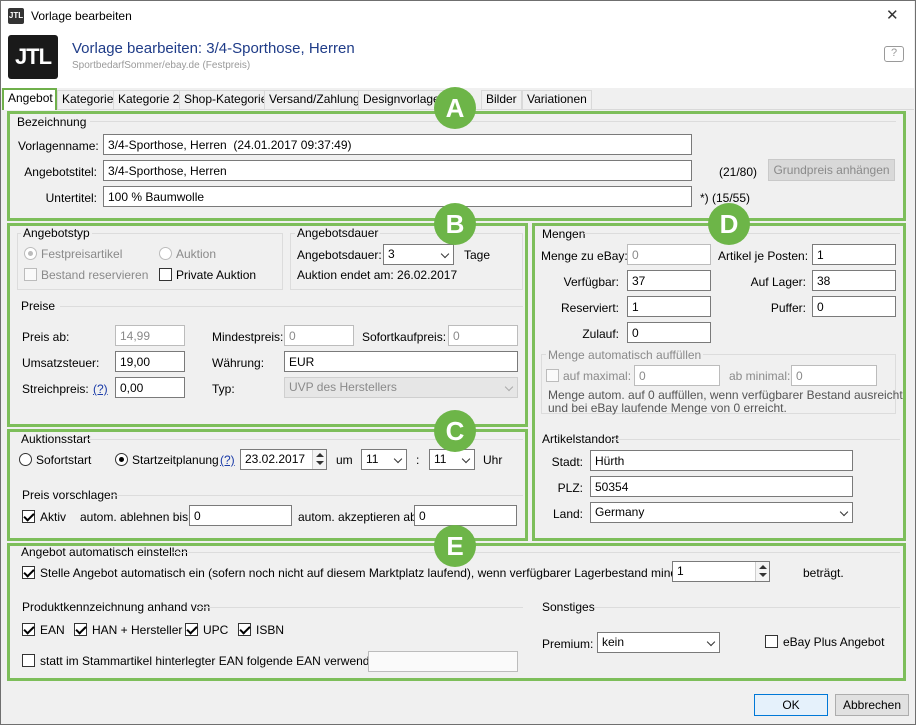  What do you see at coordinates (339, 255) in the screenshot?
I see `angebotsdauer-label: Angebotsdauer:` at bounding box center [339, 255].